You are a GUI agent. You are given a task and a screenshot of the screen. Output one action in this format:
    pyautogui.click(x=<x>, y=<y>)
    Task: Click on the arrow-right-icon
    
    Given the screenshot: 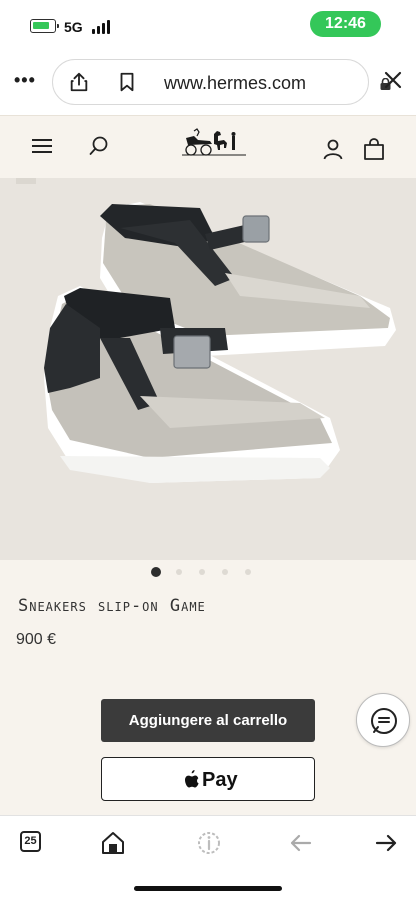 What is the action you would take?
    pyautogui.click(x=386, y=843)
    